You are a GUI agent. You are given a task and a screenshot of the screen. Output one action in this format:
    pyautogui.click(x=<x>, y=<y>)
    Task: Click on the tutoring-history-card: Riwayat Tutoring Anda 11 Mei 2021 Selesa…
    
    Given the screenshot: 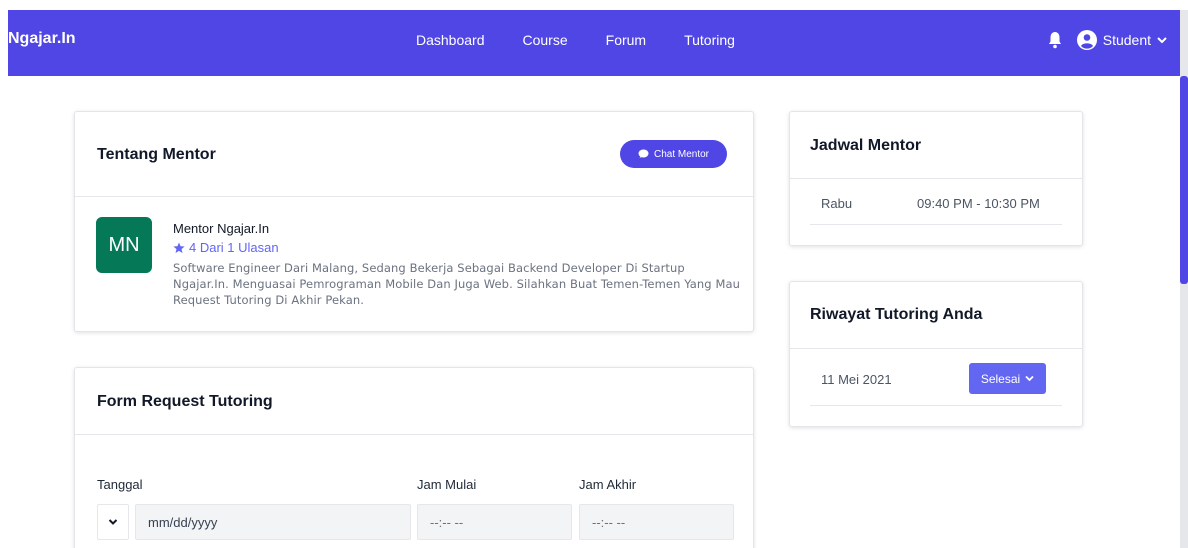 What is the action you would take?
    pyautogui.click(x=936, y=354)
    